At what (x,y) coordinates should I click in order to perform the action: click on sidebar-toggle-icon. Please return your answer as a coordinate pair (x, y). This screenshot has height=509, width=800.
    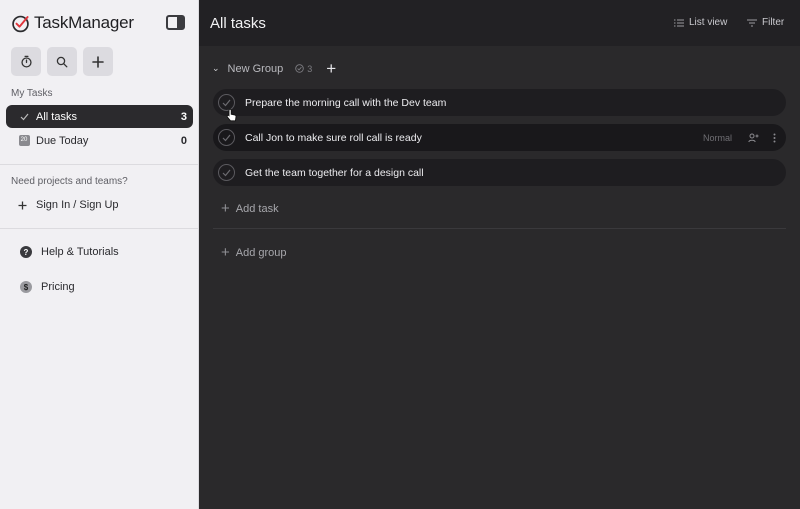
    Looking at the image, I should click on (175, 22).